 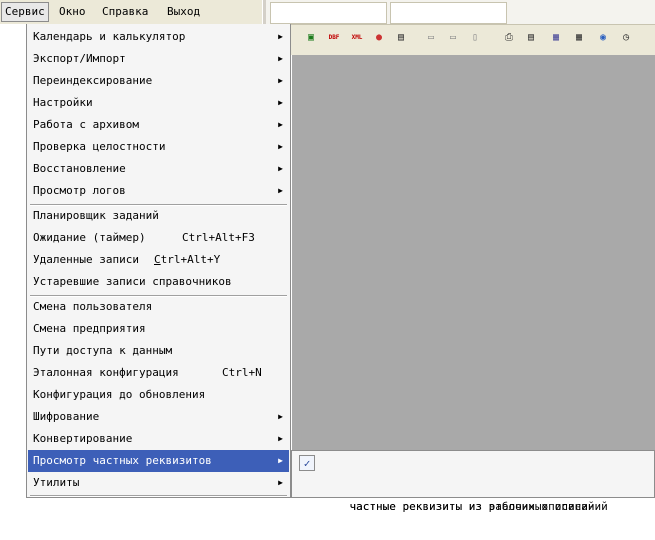 What do you see at coordinates (86, 259) in the screenshot?
I see `menu-item-label: Удаленные записи` at bounding box center [86, 259].